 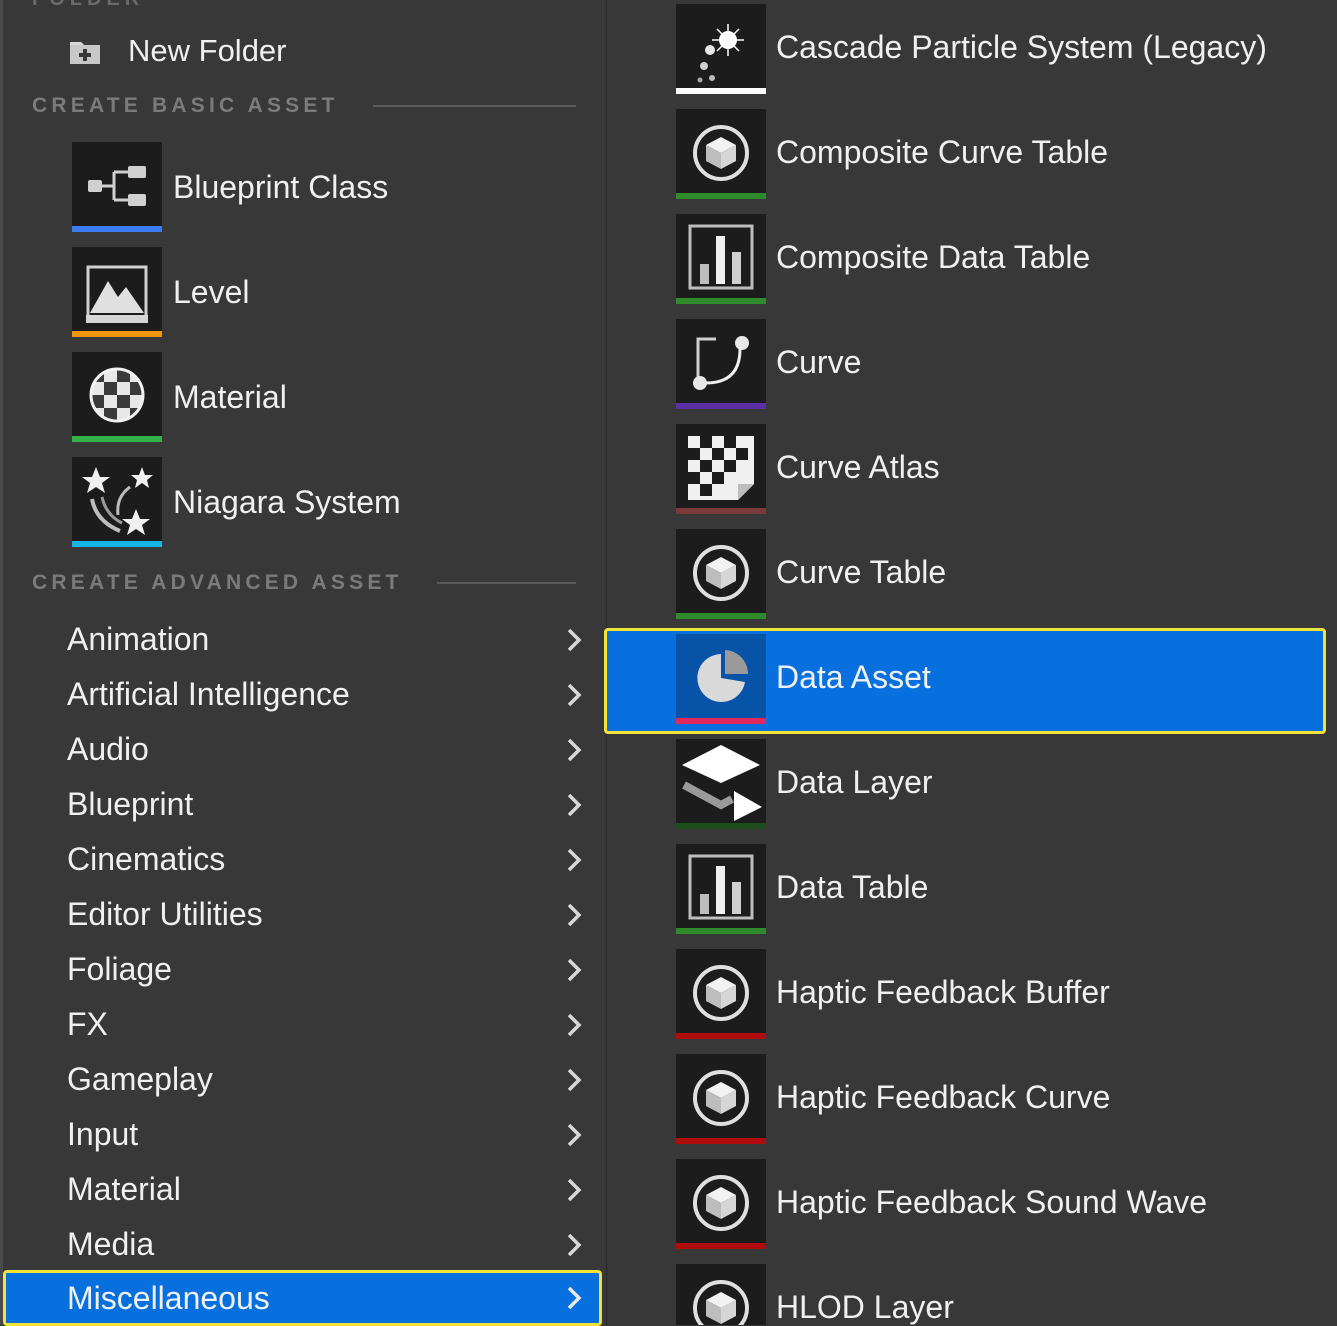 What do you see at coordinates (970, 681) in the screenshot?
I see `asset-data-asset: Data Asset` at bounding box center [970, 681].